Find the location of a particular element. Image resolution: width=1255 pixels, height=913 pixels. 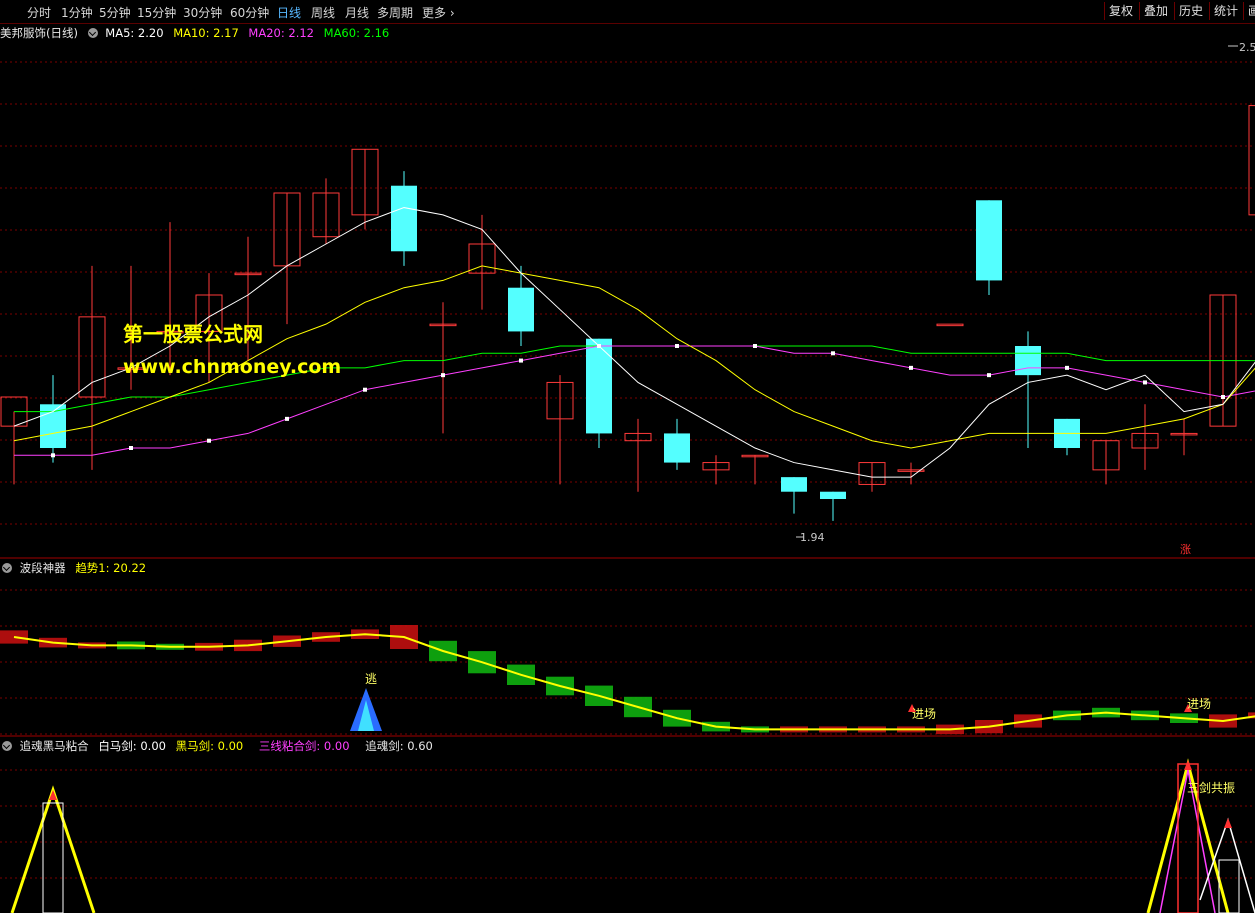

stock-name: 美邦服饰(日线) is located at coordinates (39, 33).